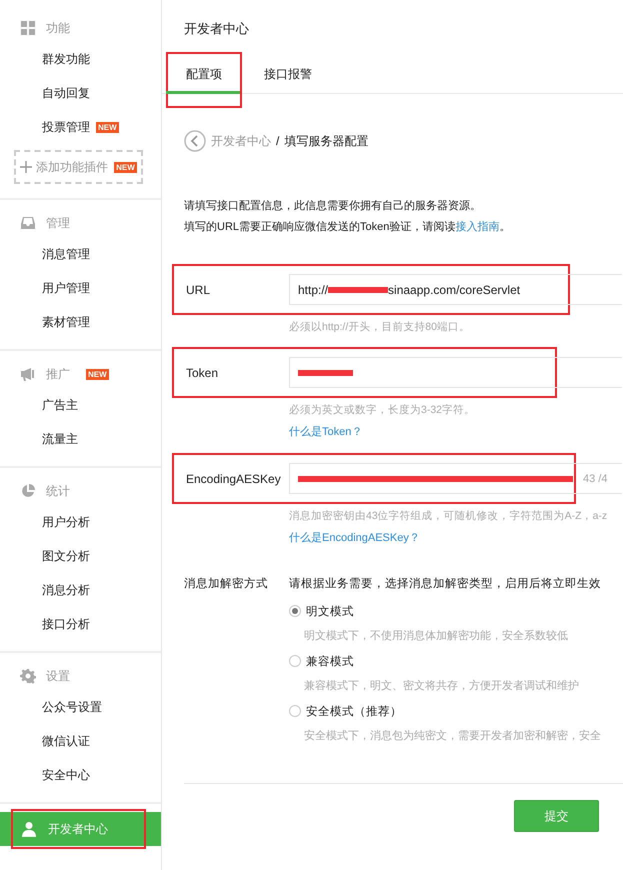  What do you see at coordinates (330, 611) in the screenshot?
I see `radio-label: 明文模式` at bounding box center [330, 611].